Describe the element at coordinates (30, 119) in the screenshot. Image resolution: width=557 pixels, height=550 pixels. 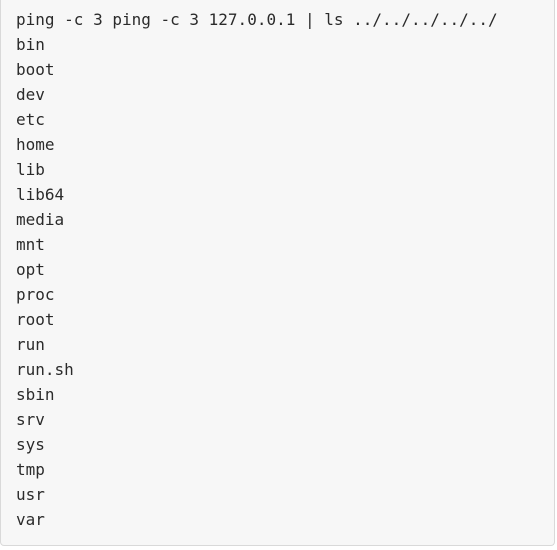
I see `output-line: etc` at that location.